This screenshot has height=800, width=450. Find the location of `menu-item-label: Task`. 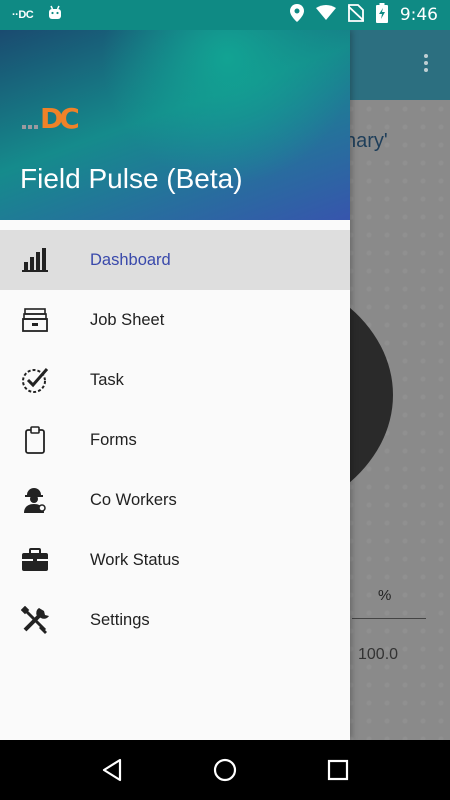

menu-item-label: Task is located at coordinates (107, 379).